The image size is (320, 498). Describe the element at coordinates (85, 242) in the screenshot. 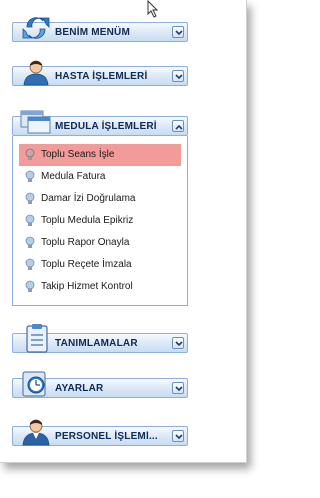

I see `menu-item-label: Toplu Rapor Onayla` at that location.